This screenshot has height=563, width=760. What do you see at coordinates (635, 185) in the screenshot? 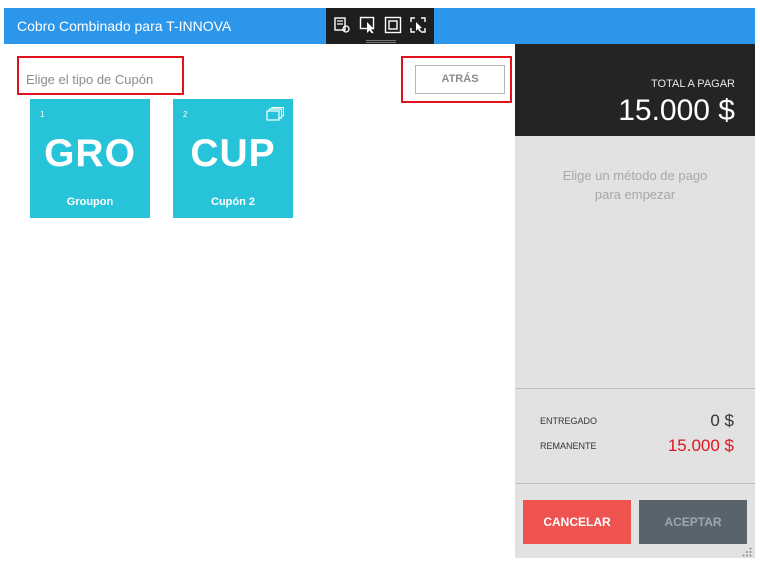
I see `payment-hint: Elige un método de pago para empezar` at bounding box center [635, 185].